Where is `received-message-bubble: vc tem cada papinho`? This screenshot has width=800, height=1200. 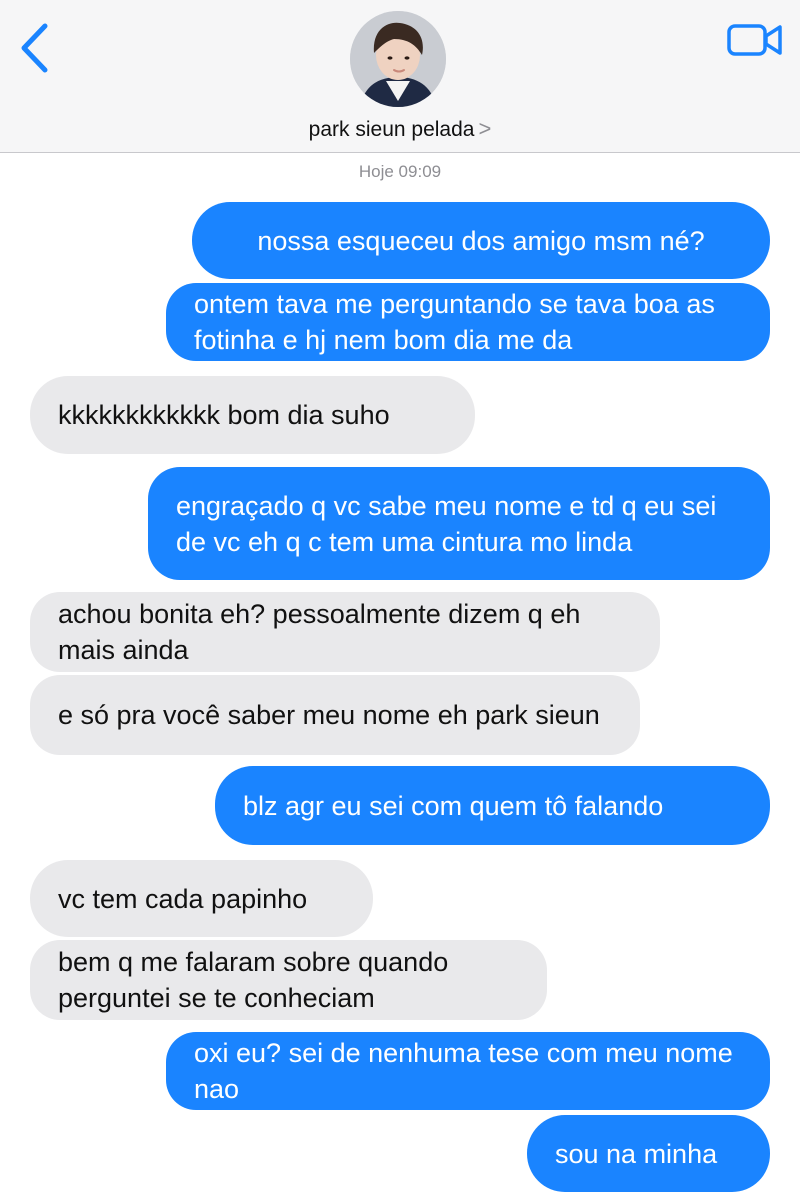
received-message-bubble: vc tem cada papinho is located at coordinates (201, 898).